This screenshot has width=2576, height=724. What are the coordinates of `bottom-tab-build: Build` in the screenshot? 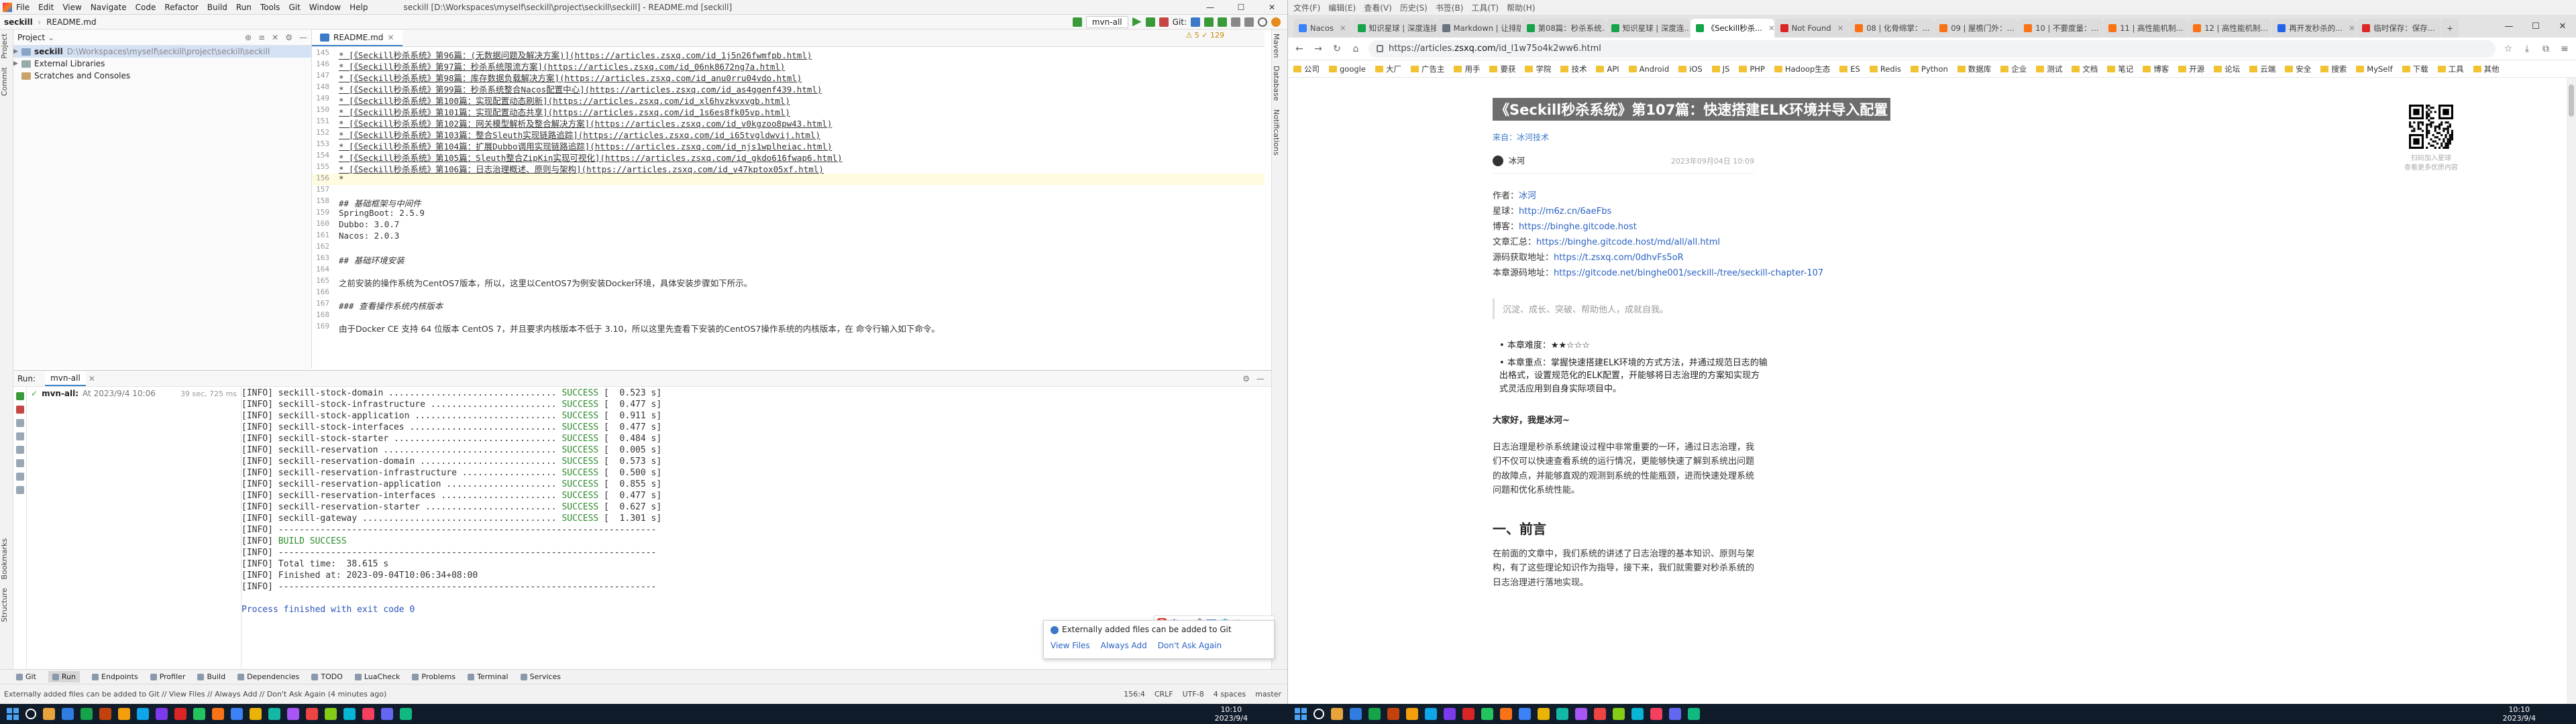 It's located at (211, 676).